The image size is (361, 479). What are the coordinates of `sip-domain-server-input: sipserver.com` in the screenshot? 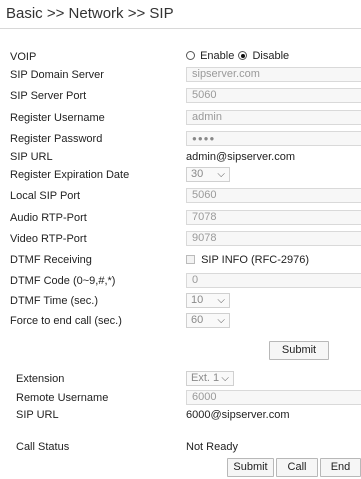 It's located at (273, 74).